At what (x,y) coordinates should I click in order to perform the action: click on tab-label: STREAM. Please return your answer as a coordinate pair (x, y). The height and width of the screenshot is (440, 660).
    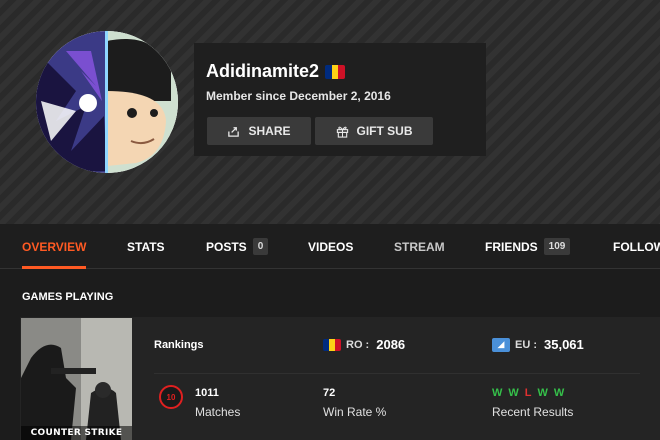
    Looking at the image, I should click on (419, 246).